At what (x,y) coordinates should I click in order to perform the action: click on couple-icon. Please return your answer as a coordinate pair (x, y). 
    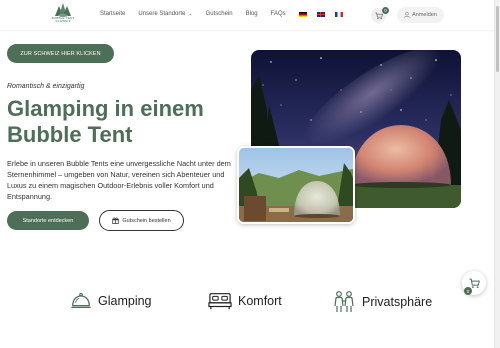
    Looking at the image, I should click on (344, 301).